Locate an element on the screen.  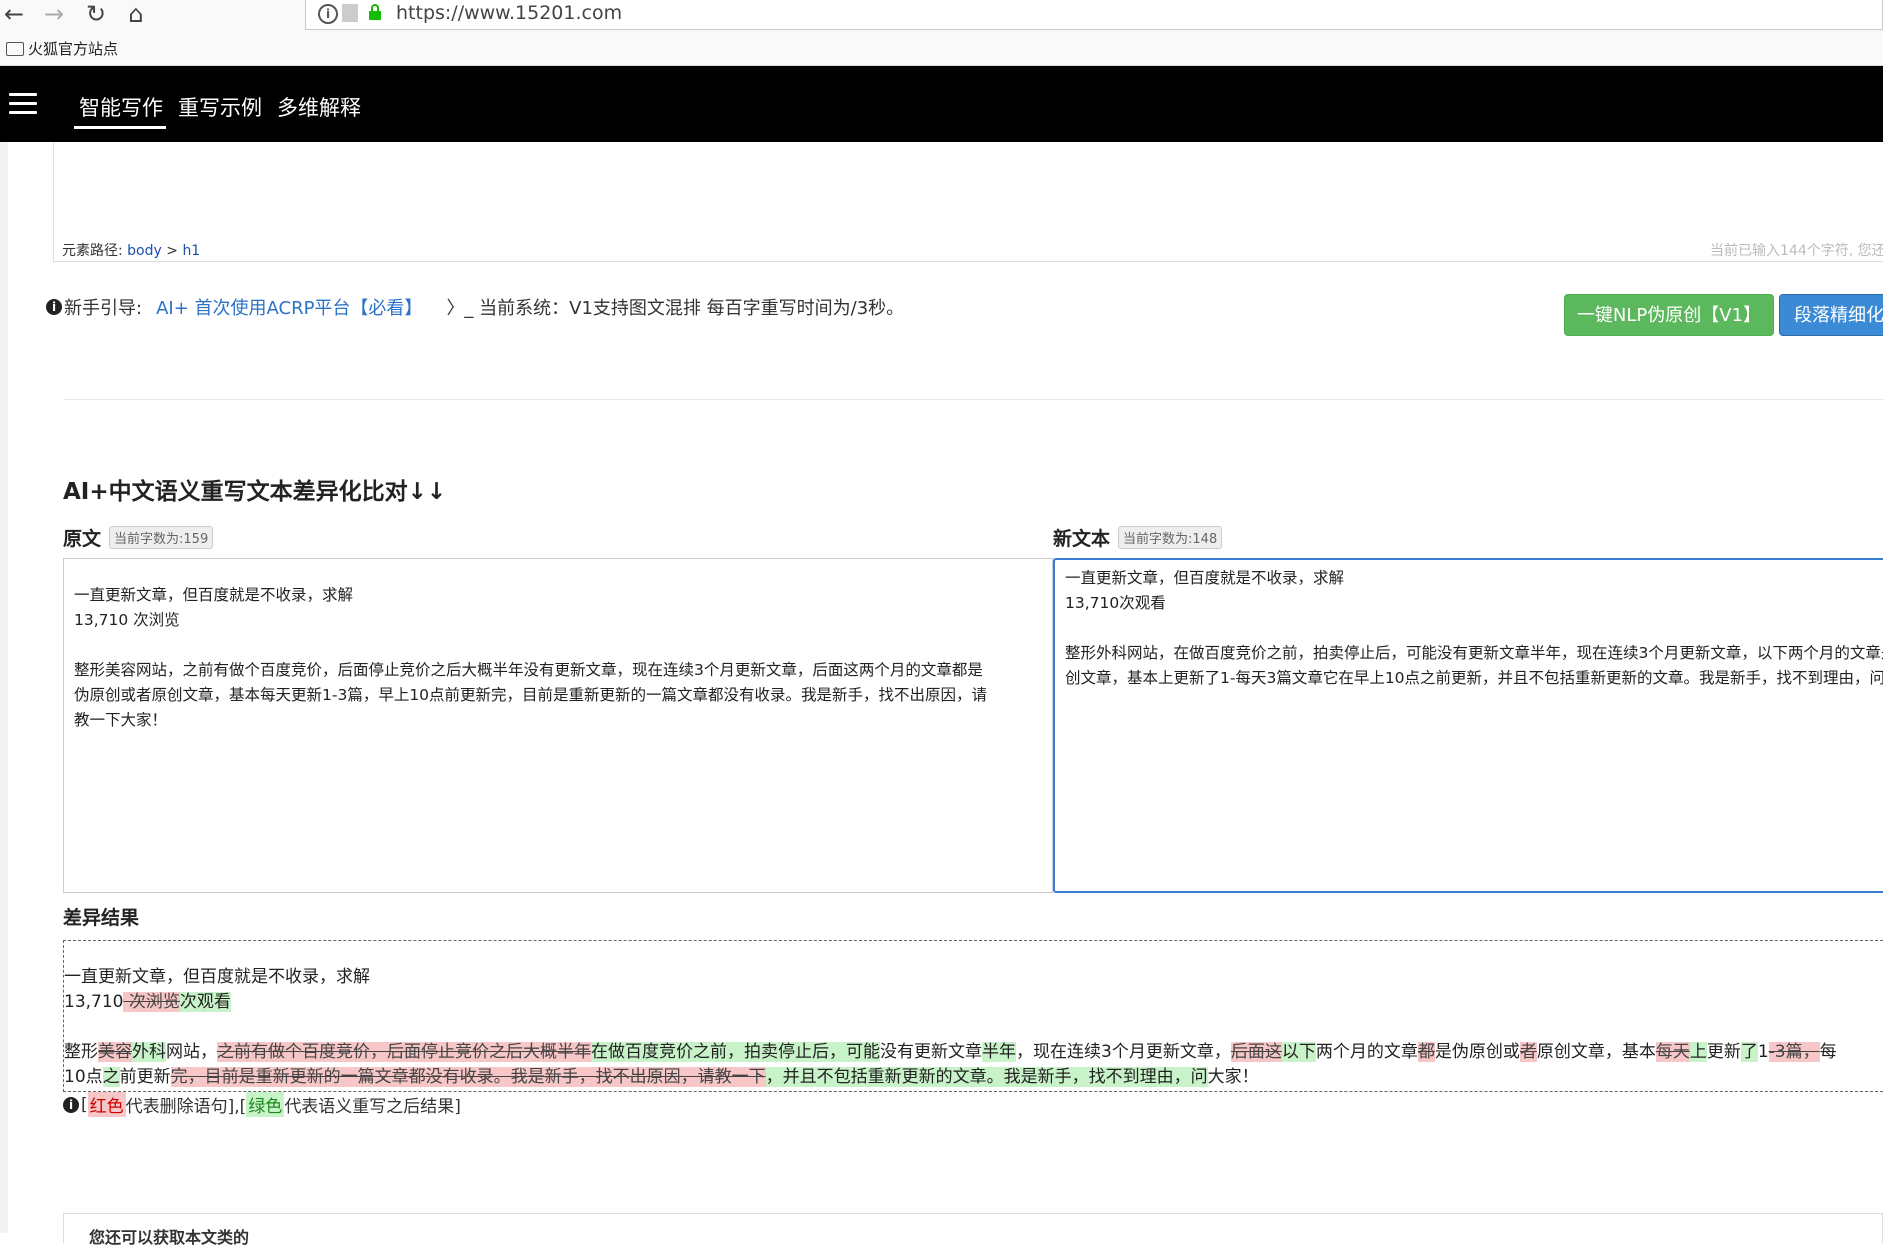
bookmarks-bar: 火狐官方站点 is located at coordinates (941, 48).